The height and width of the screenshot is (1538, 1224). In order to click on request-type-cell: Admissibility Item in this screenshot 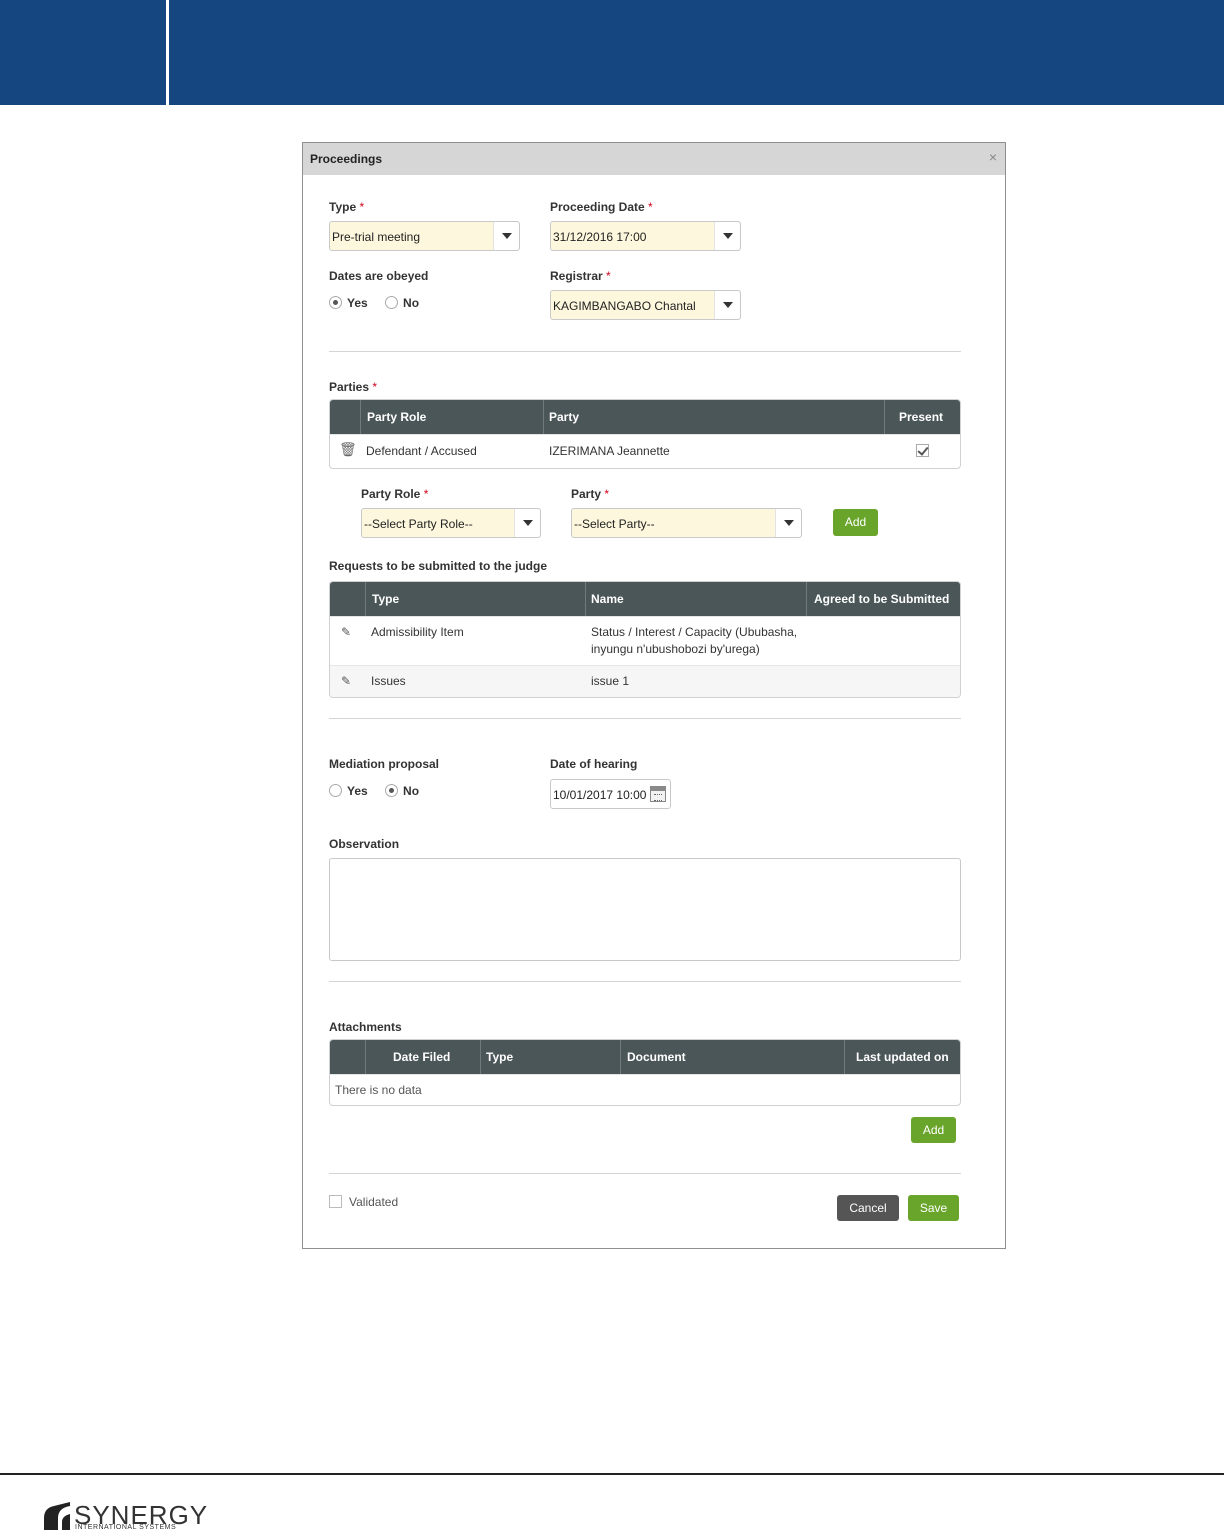, I will do `click(417, 632)`.